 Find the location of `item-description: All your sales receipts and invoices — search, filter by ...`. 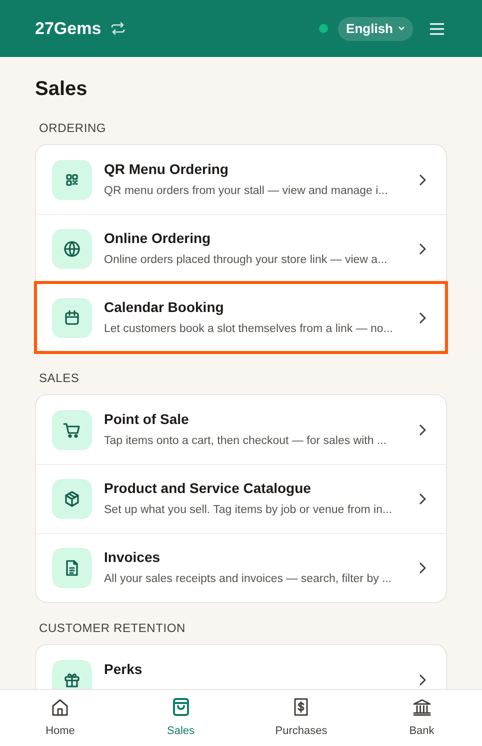

item-description: All your sales receipts and invoices — search, filter by ... is located at coordinates (248, 580).